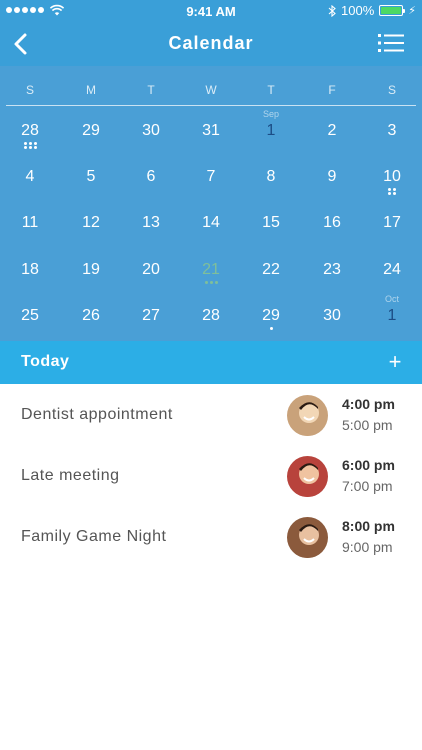  Describe the element at coordinates (395, 362) in the screenshot. I see `plus-icon: +` at that location.